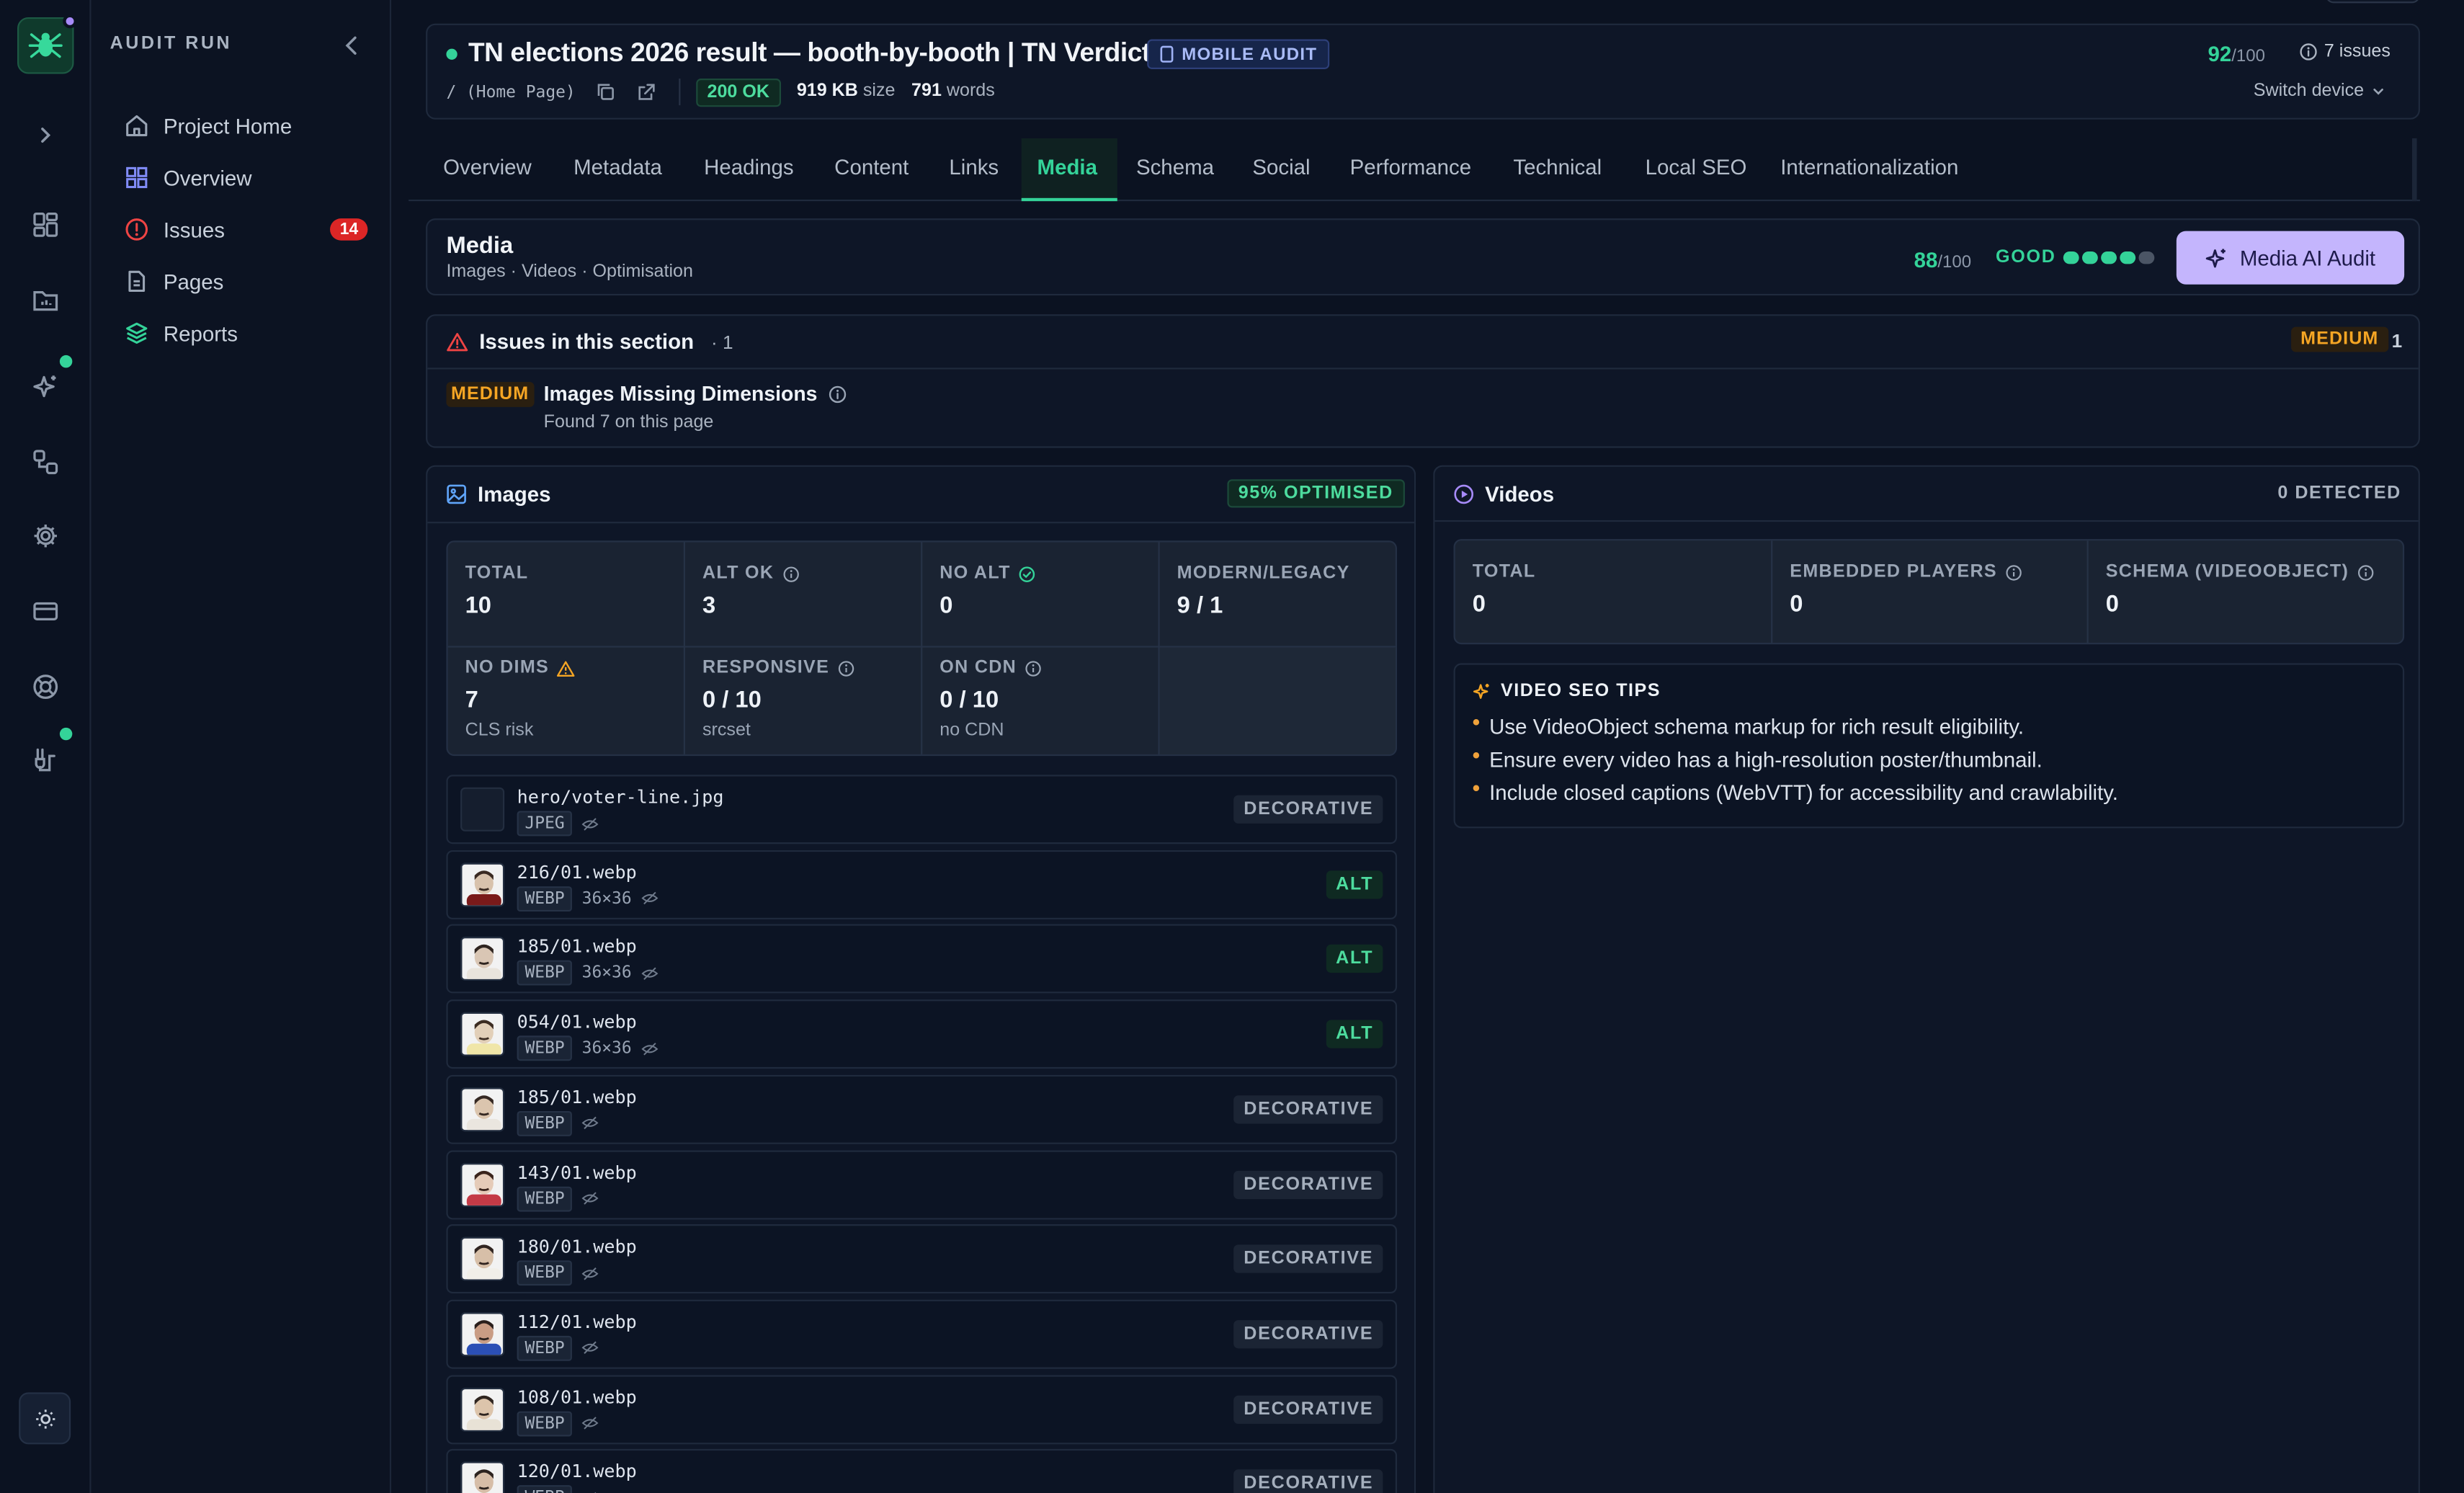  Describe the element at coordinates (1557, 167) in the screenshot. I see `tab-technical: Technical` at that location.